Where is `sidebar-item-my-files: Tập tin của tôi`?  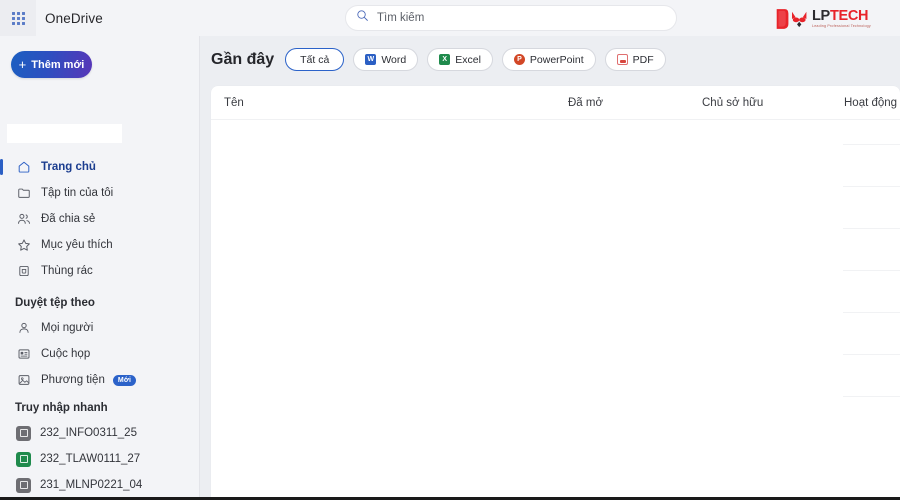
sidebar-item-my-files: Tập tin của tôi is located at coordinates (100, 193).